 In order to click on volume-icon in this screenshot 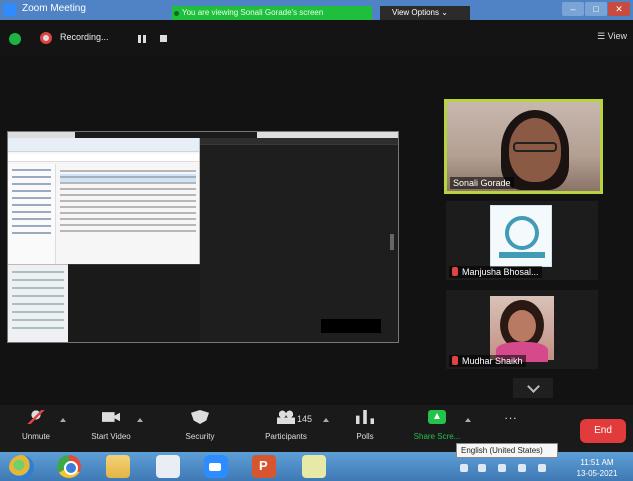, I will do `click(522, 468)`.